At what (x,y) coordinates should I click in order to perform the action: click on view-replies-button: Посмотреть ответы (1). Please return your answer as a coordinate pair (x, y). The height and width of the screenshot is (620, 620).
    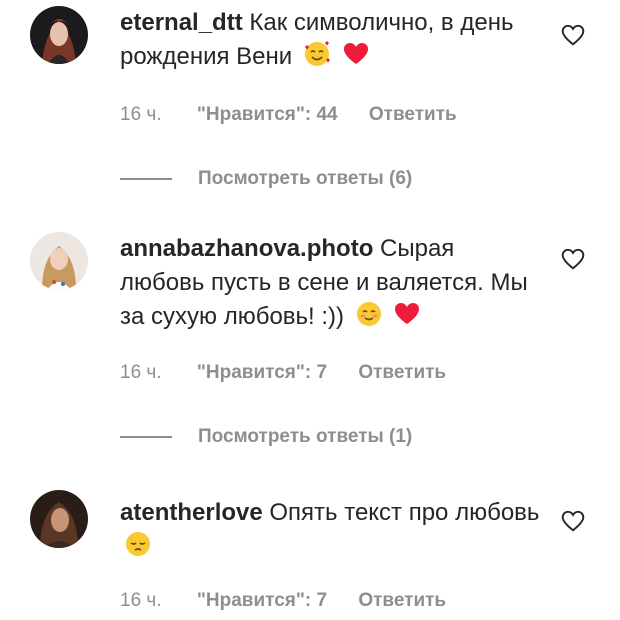
    Looking at the image, I should click on (266, 437).